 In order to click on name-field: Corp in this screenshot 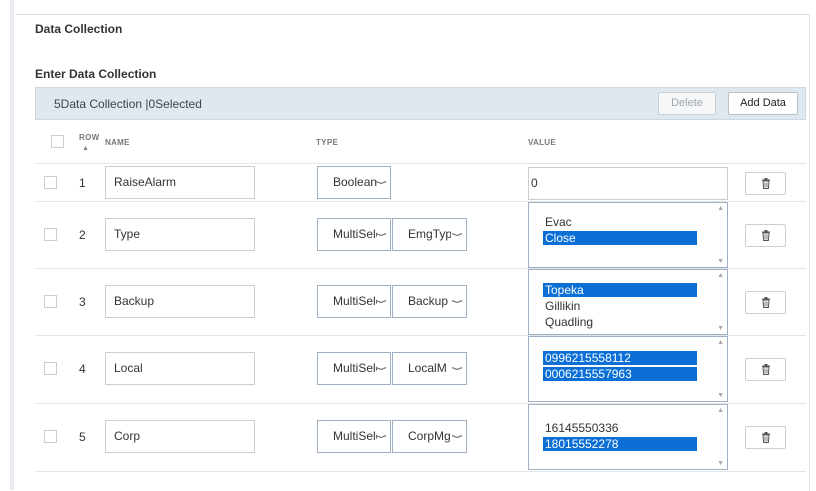, I will do `click(180, 436)`.